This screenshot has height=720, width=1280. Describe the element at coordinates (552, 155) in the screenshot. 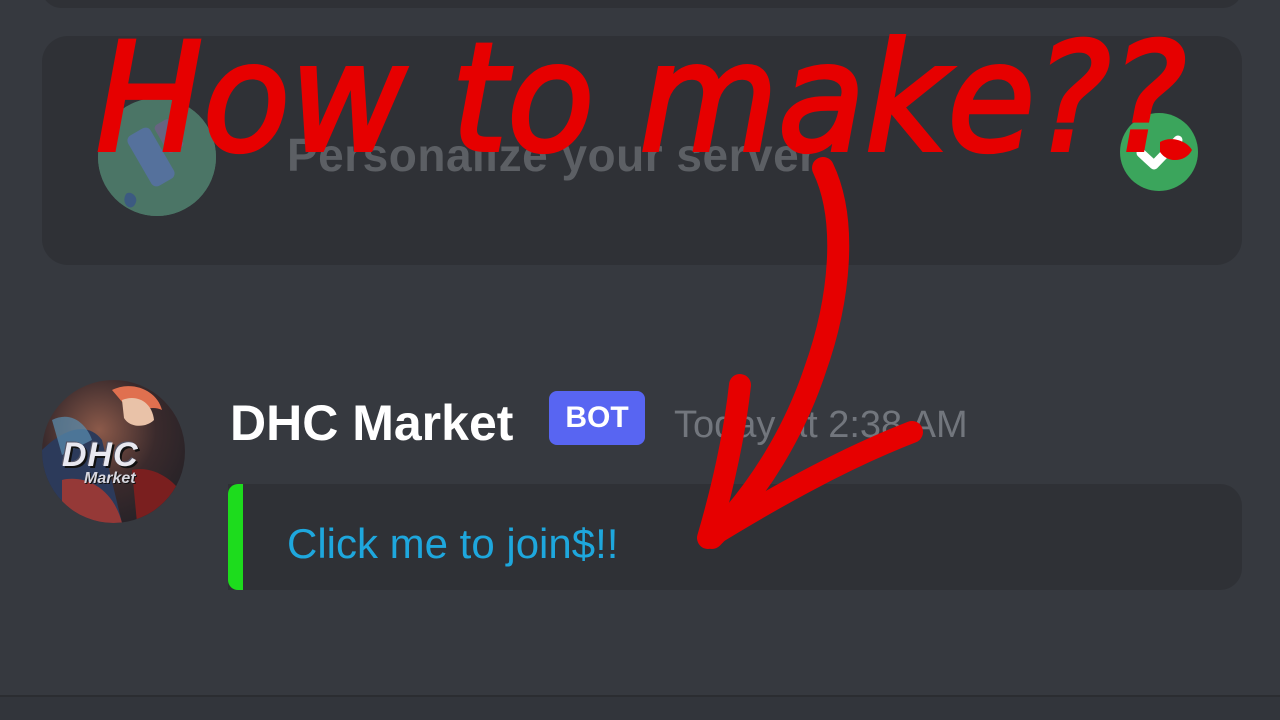

I see `setup-card-title: Personalize your server` at that location.